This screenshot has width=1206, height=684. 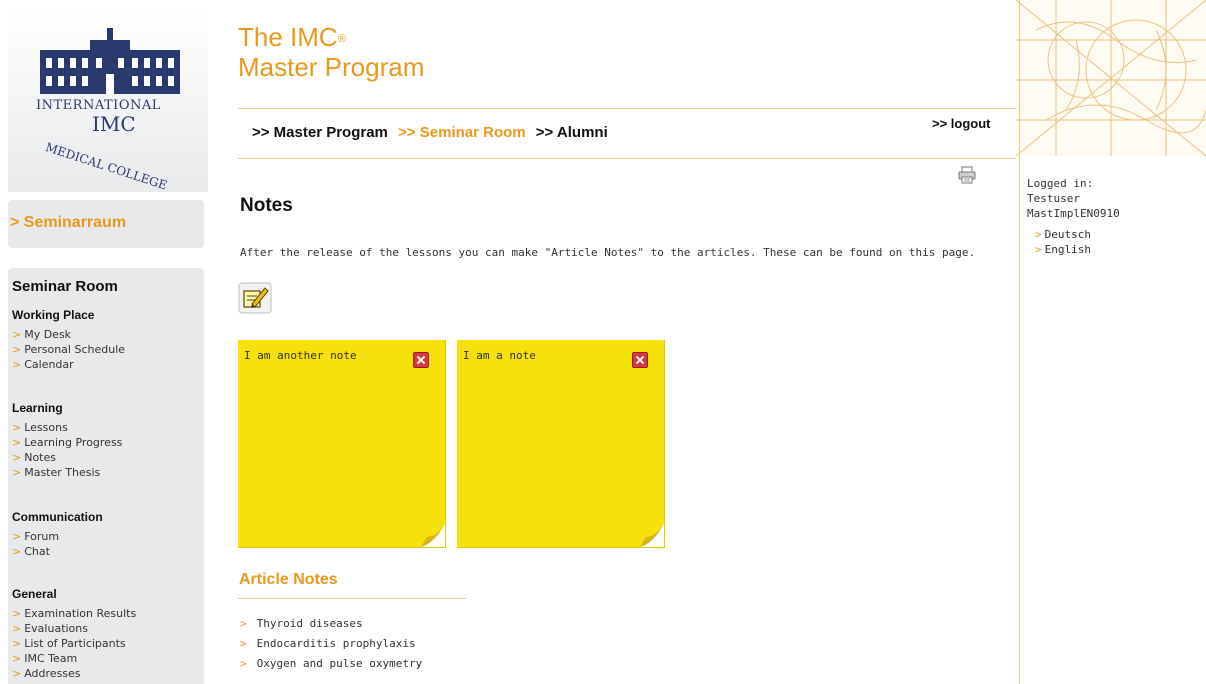 I want to click on nav-title: Seminar Room, so click(x=65, y=286).